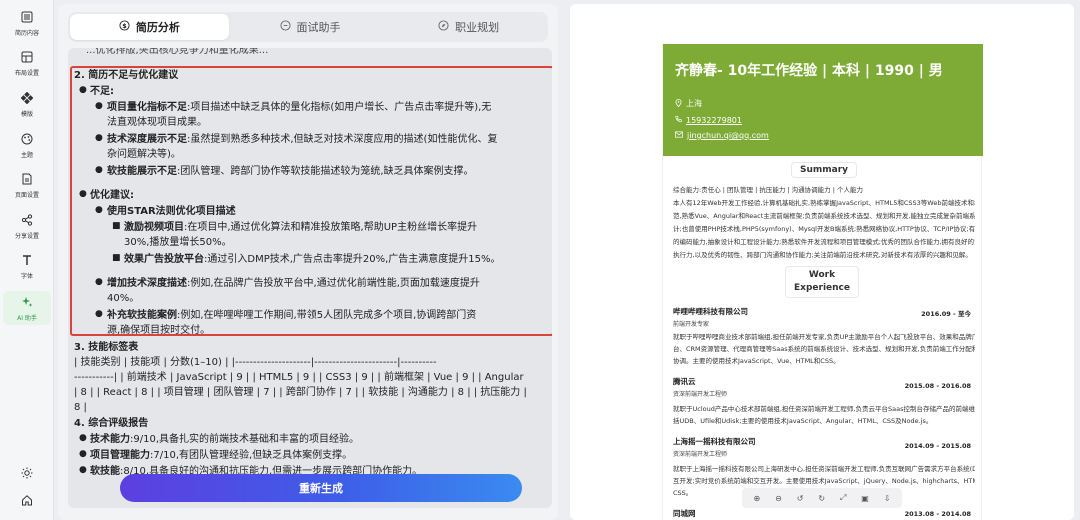  Describe the element at coordinates (688, 103) in the screenshot. I see `location-row: 上海` at that location.